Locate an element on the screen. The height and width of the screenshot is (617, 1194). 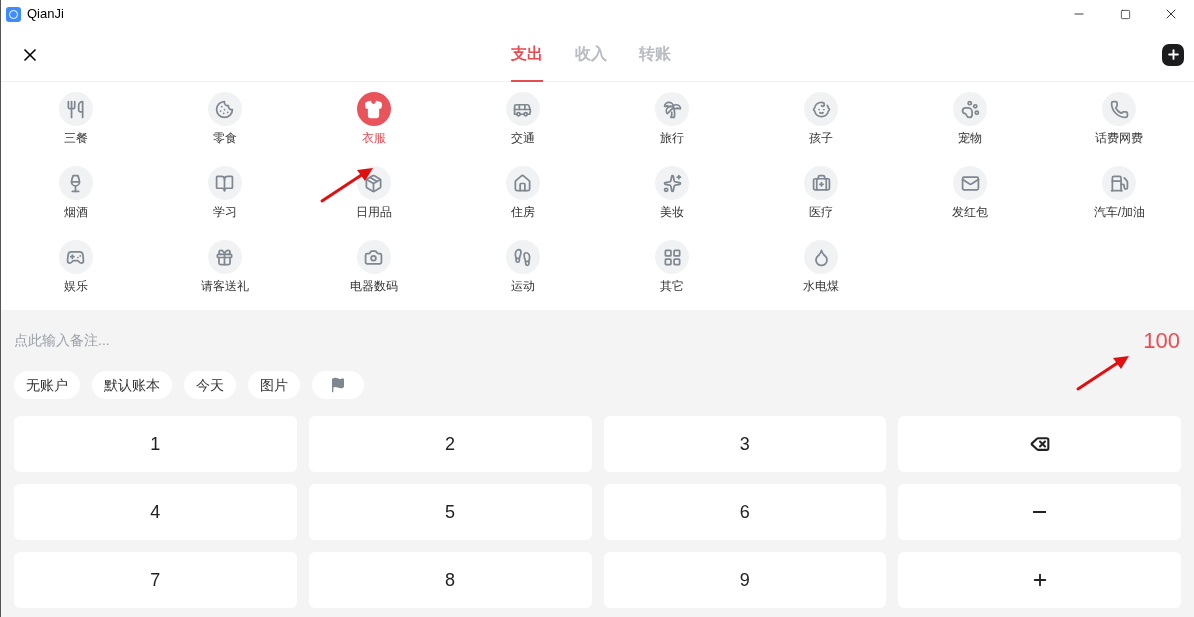
minus-icon is located at coordinates (1040, 512).